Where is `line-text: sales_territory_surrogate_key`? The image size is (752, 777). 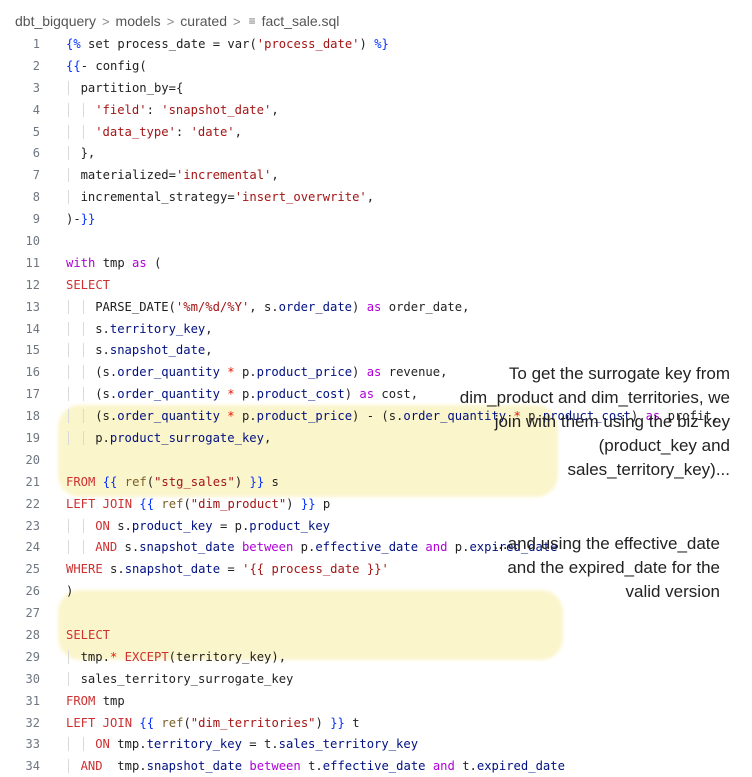
line-text: sales_territory_surrogate_key is located at coordinates (179, 678).